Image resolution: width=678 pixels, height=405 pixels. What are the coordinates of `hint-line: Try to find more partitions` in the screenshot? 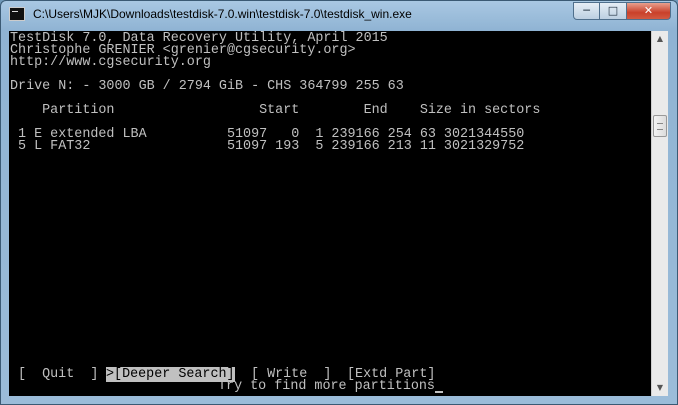 It's located at (330, 386).